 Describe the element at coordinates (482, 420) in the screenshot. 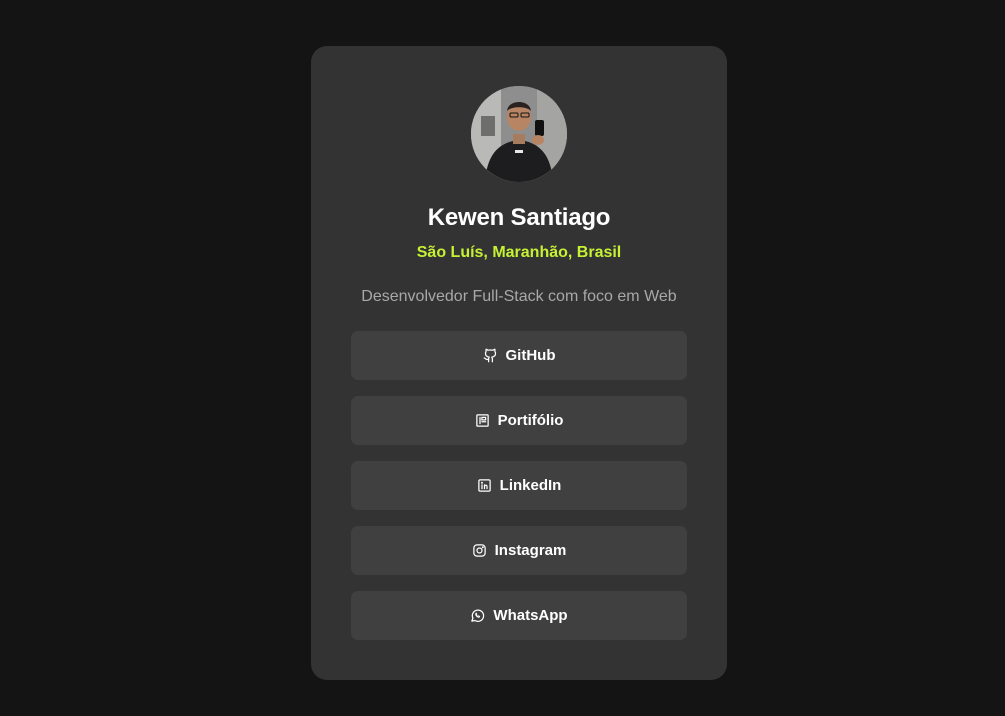

I see `newspaper-icon` at that location.